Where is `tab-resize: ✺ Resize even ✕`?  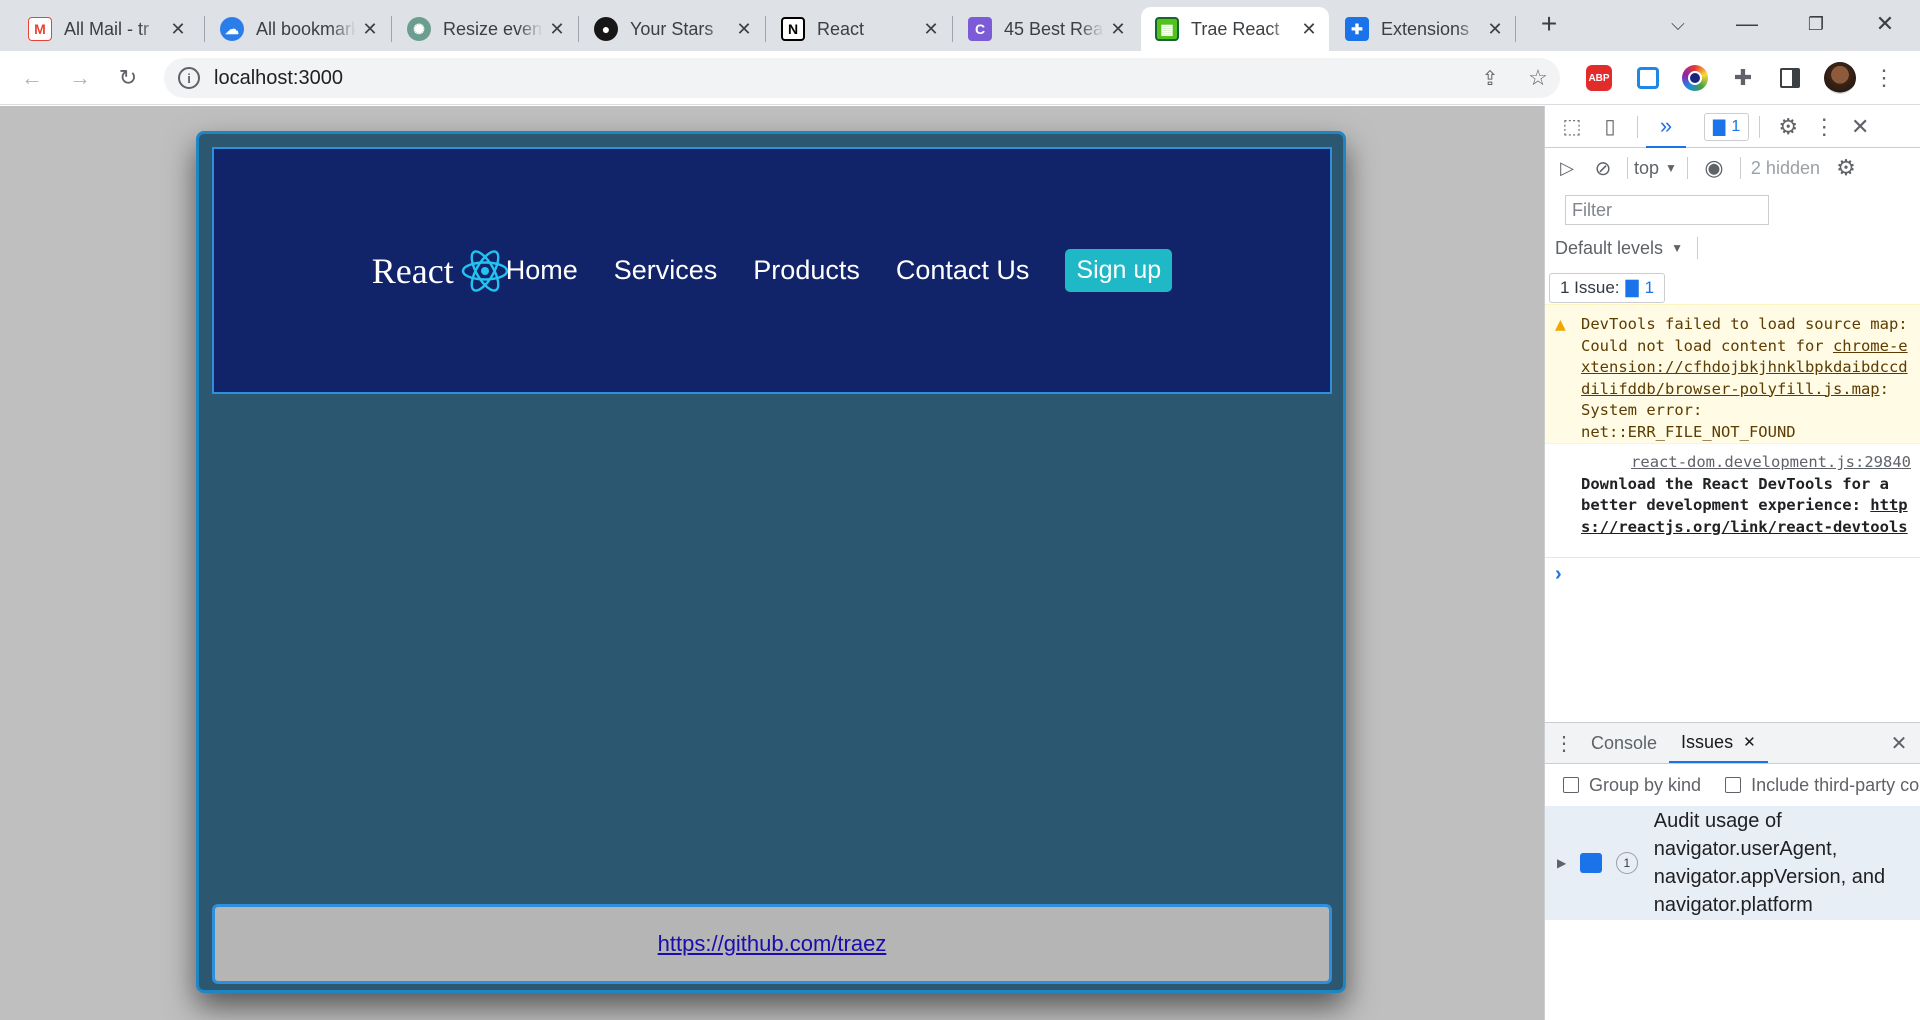 tab-resize: ✺ Resize even ✕ is located at coordinates (485, 29).